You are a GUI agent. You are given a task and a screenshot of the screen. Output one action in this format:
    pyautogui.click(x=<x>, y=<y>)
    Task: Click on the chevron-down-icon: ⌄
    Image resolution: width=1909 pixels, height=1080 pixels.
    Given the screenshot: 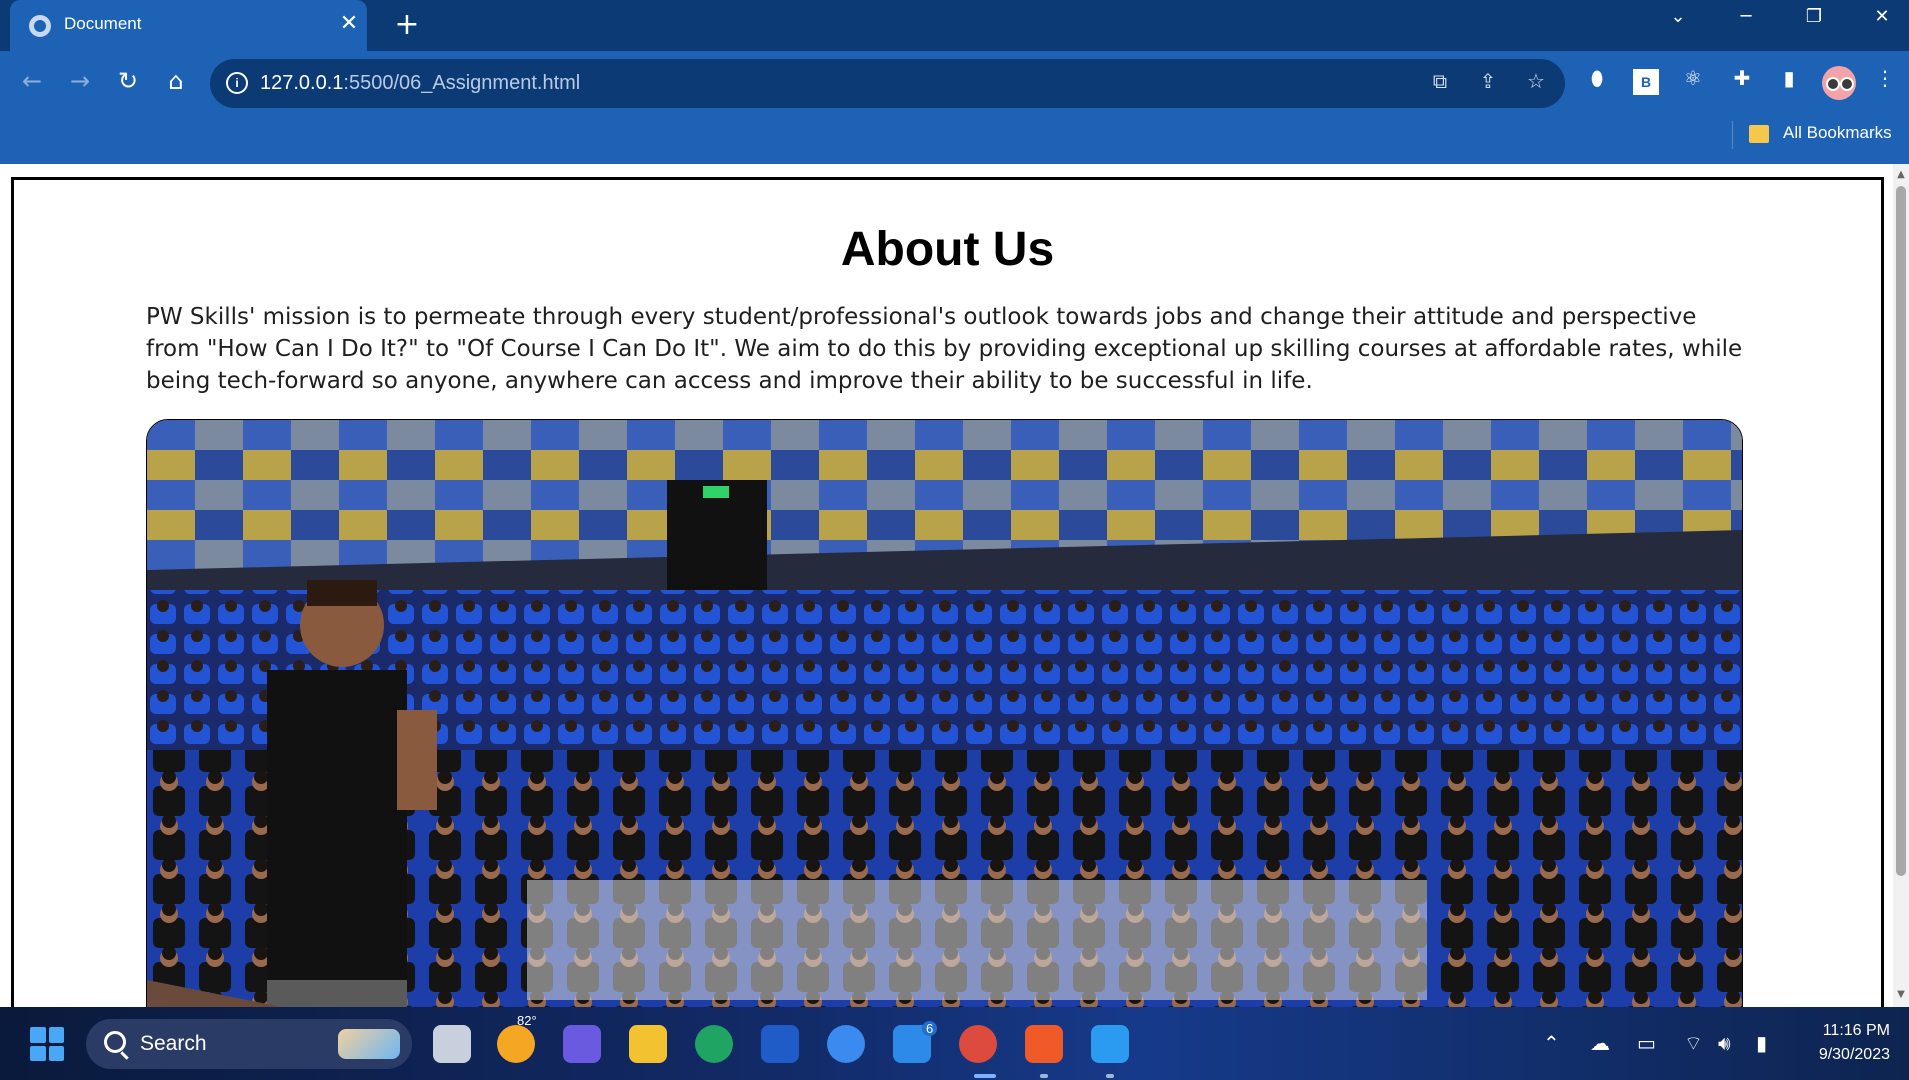 What is the action you would take?
    pyautogui.click(x=1678, y=24)
    